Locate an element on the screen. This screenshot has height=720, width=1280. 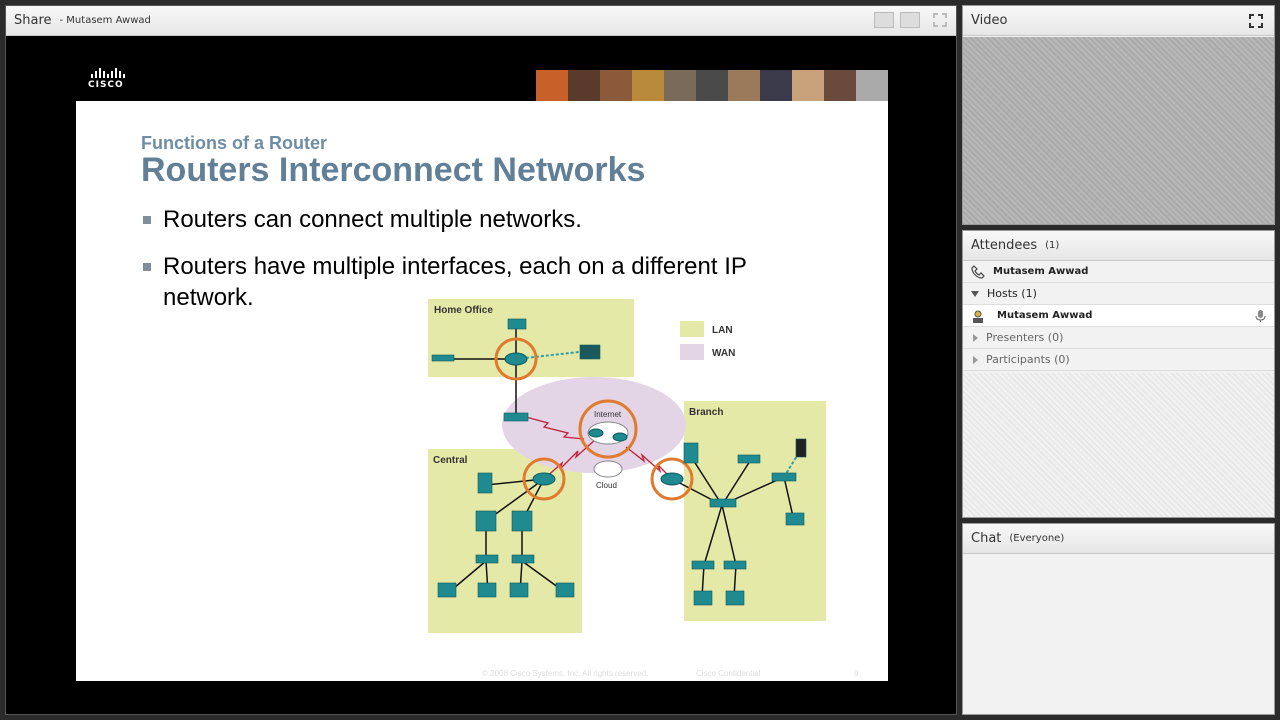
chat-panel: Chat (Everyone) is located at coordinates (1118, 619).